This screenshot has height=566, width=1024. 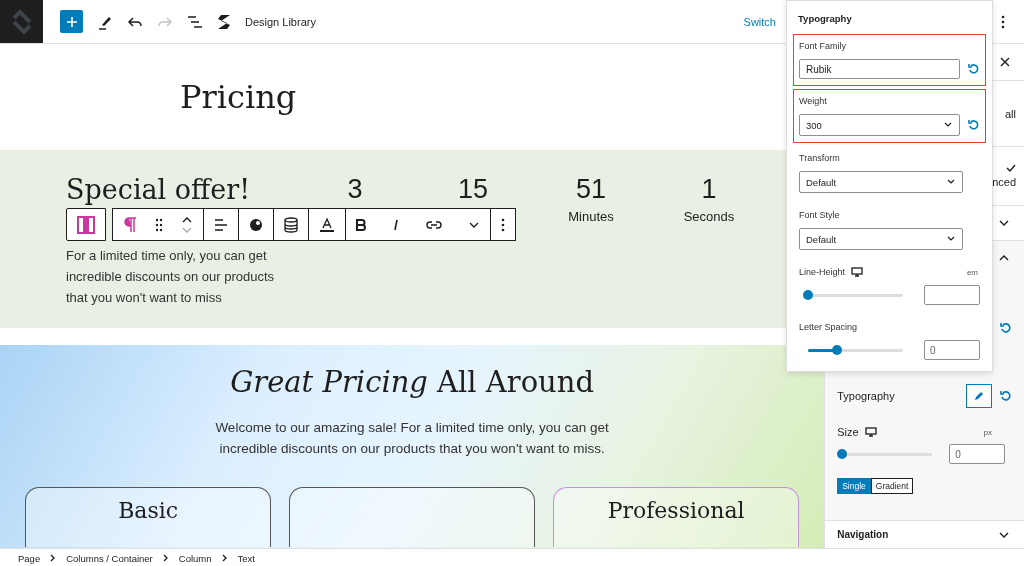 What do you see at coordinates (759, 21) in the screenshot?
I see `switch-link: Switch` at bounding box center [759, 21].